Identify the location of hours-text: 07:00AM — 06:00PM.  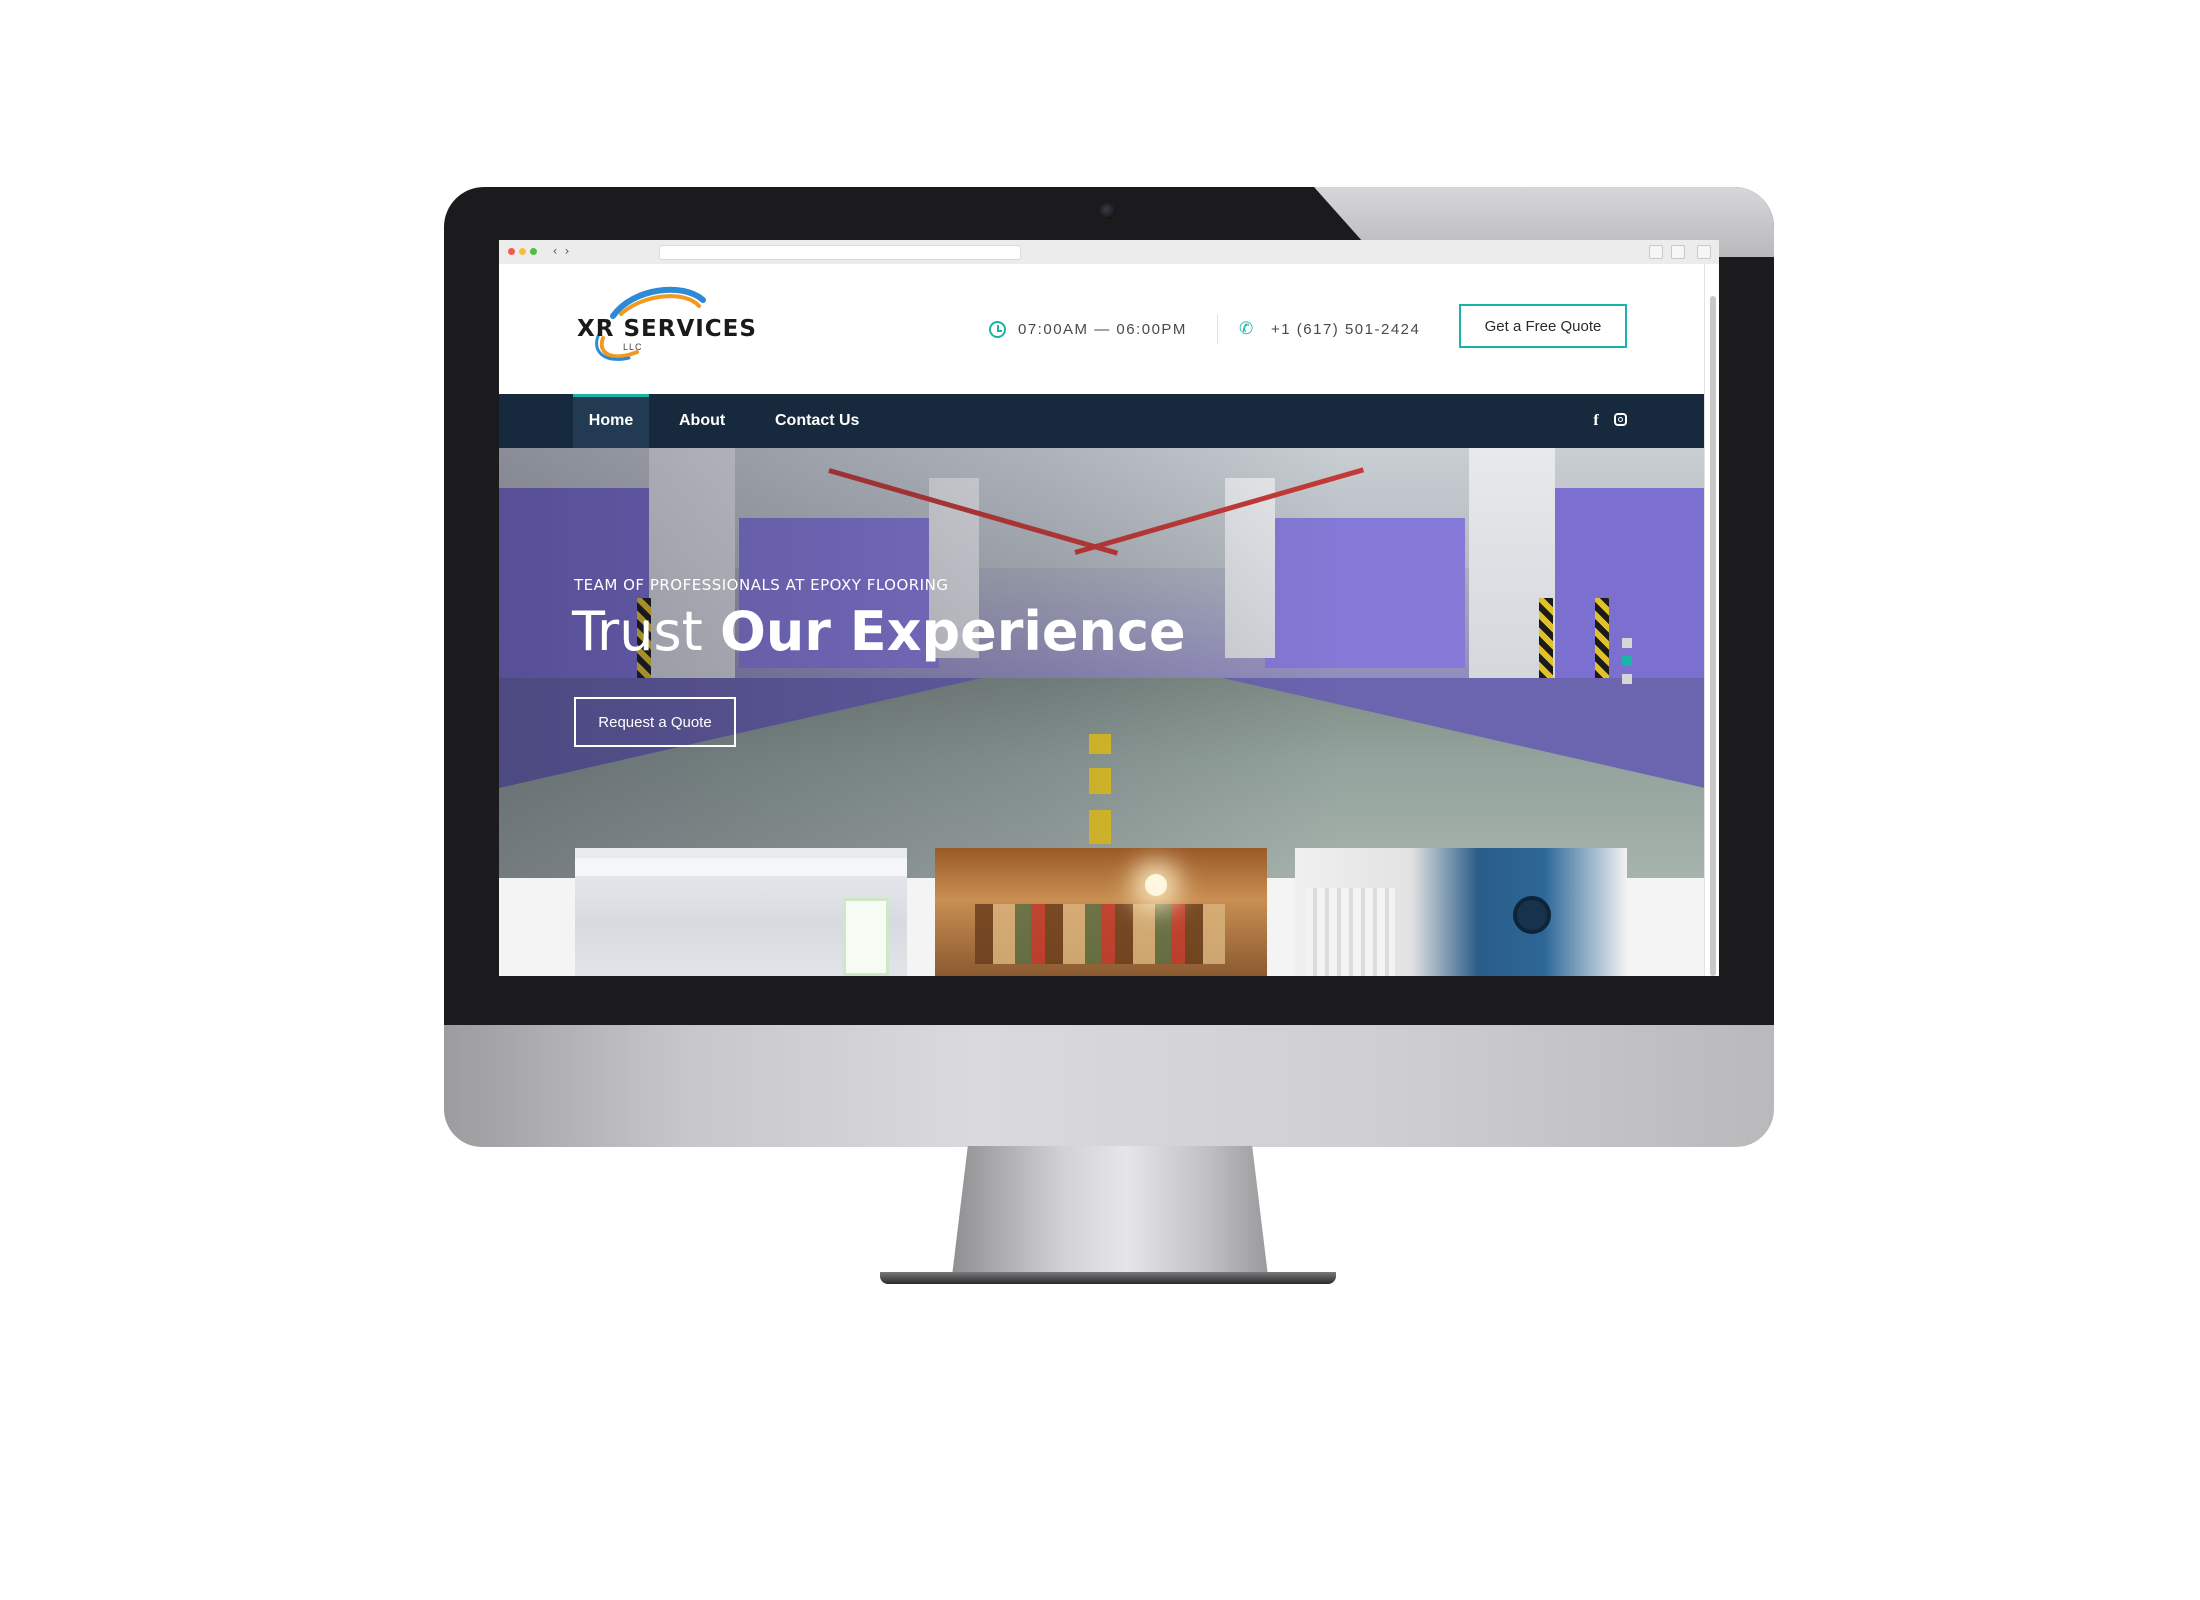
(1102, 329).